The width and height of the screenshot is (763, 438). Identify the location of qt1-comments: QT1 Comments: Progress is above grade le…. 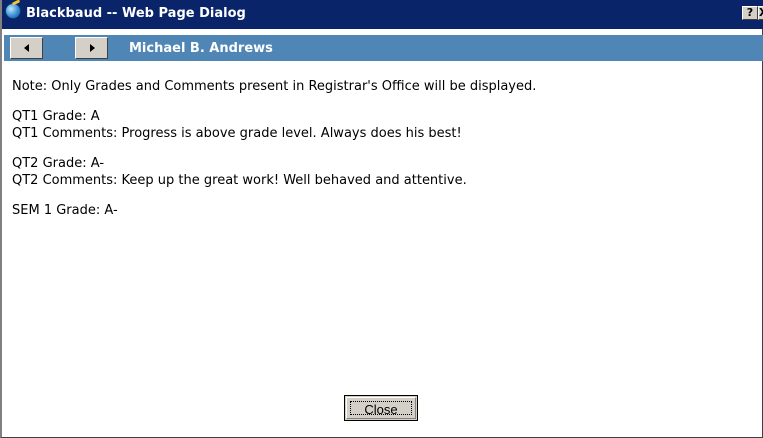
(237, 133).